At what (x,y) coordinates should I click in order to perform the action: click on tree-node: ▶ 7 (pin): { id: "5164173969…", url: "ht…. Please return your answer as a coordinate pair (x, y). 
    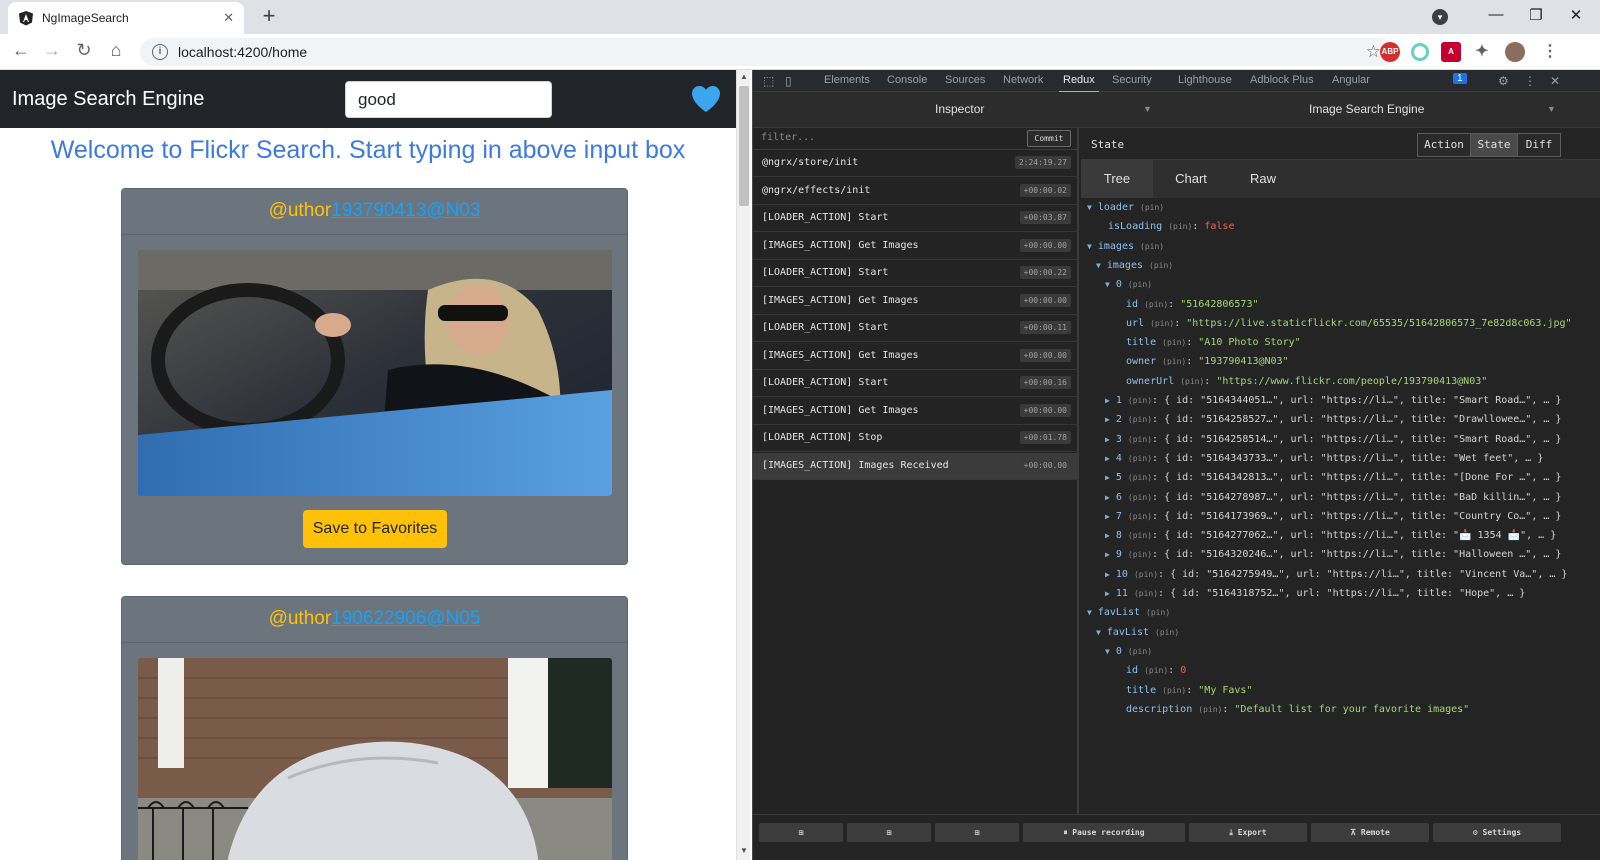
    Looking at the image, I should click on (1333, 520).